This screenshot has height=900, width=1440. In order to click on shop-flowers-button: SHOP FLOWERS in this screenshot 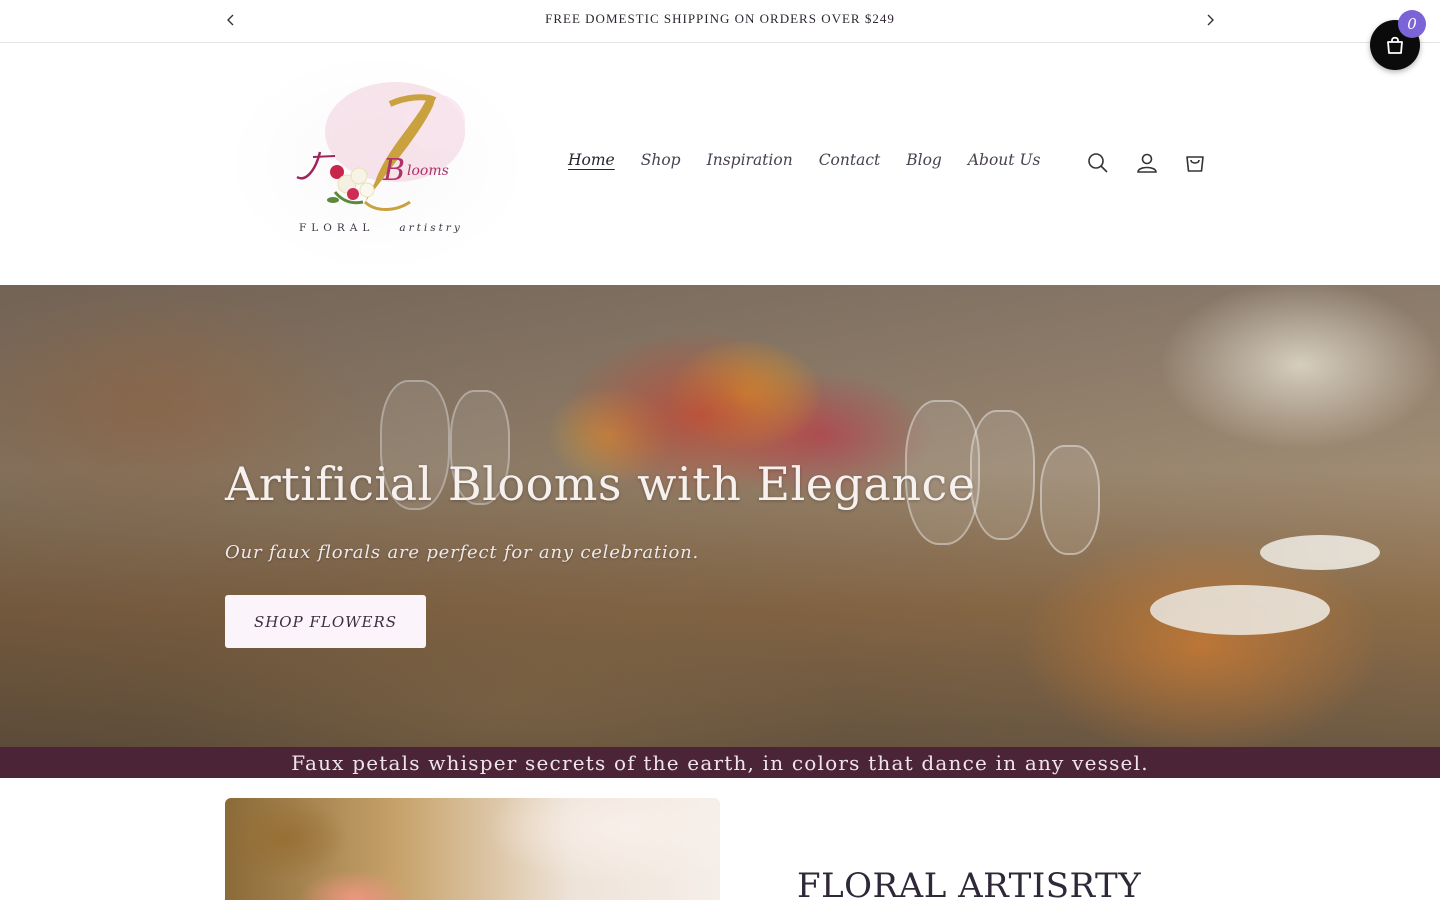, I will do `click(325, 621)`.